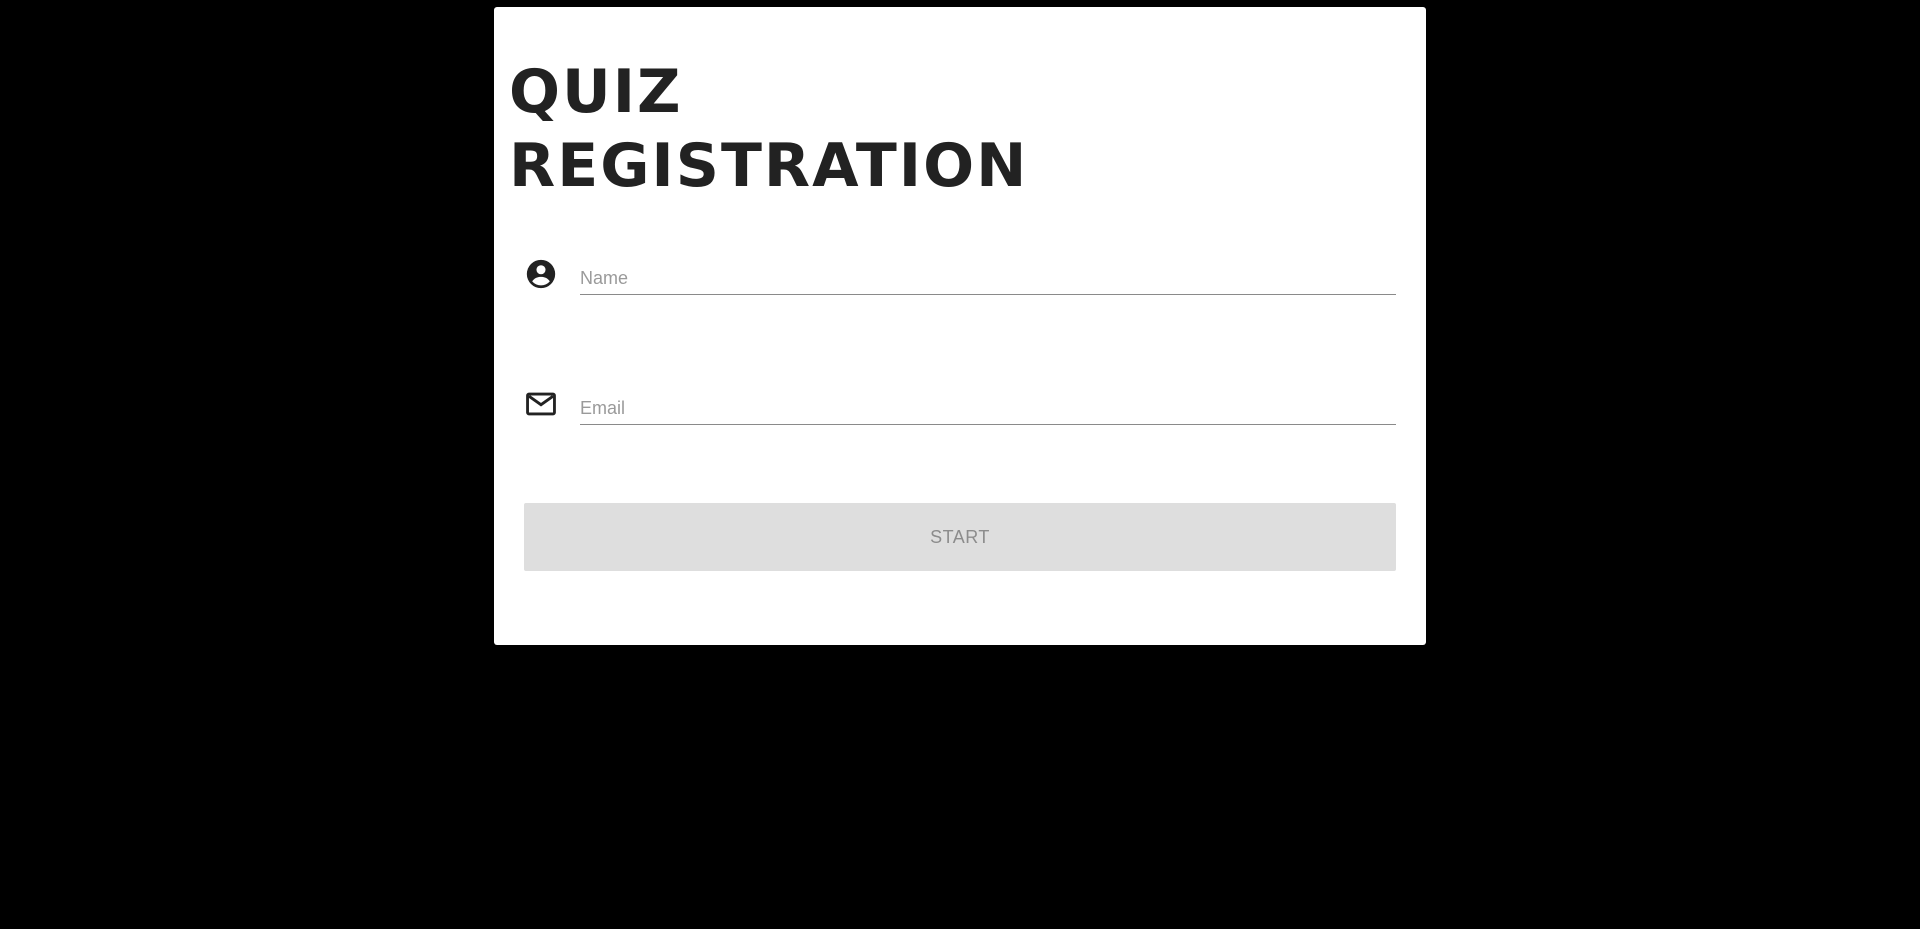 This screenshot has width=1920, height=929. Describe the element at coordinates (960, 537) in the screenshot. I see `start-button: START` at that location.